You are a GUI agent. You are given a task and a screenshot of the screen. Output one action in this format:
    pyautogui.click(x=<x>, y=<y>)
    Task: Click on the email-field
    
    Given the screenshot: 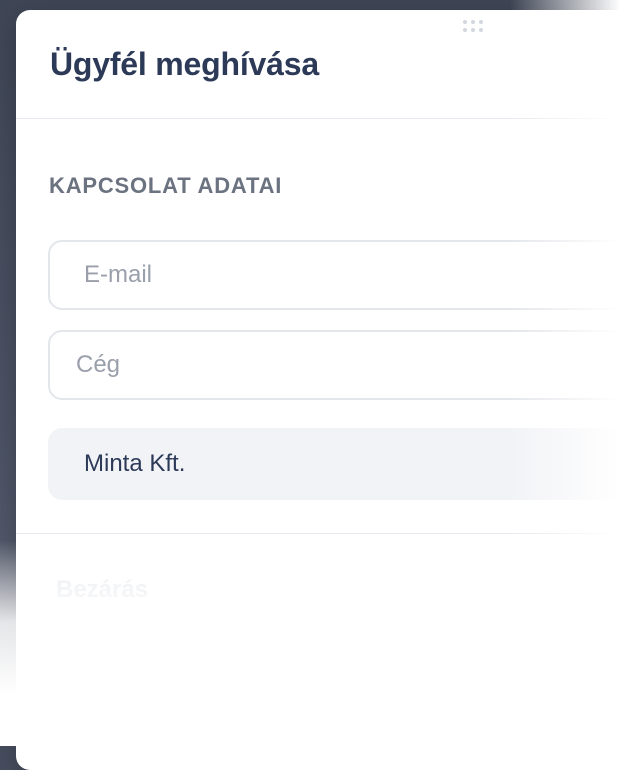 What is the action you would take?
    pyautogui.click(x=344, y=275)
    